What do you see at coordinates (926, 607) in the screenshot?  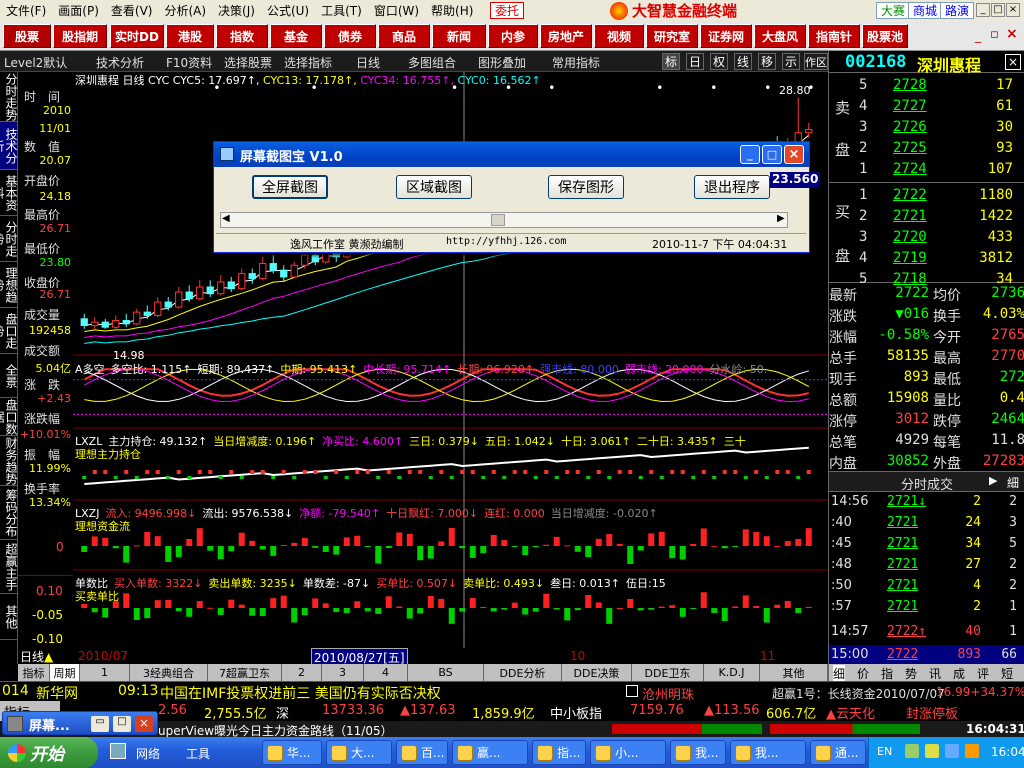 I see `trade-row-5: :57 2721 2 1` at bounding box center [926, 607].